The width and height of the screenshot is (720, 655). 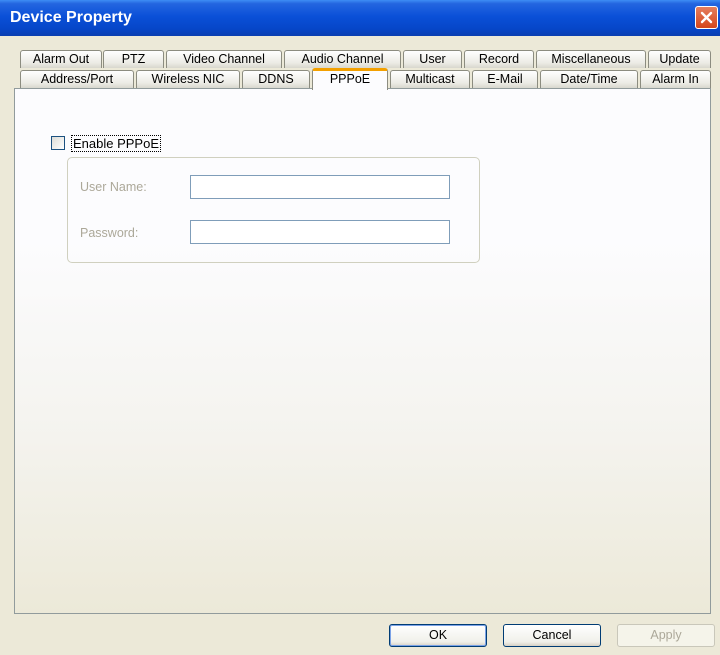 What do you see at coordinates (273, 210) in the screenshot?
I see `pppoe-credentials-group` at bounding box center [273, 210].